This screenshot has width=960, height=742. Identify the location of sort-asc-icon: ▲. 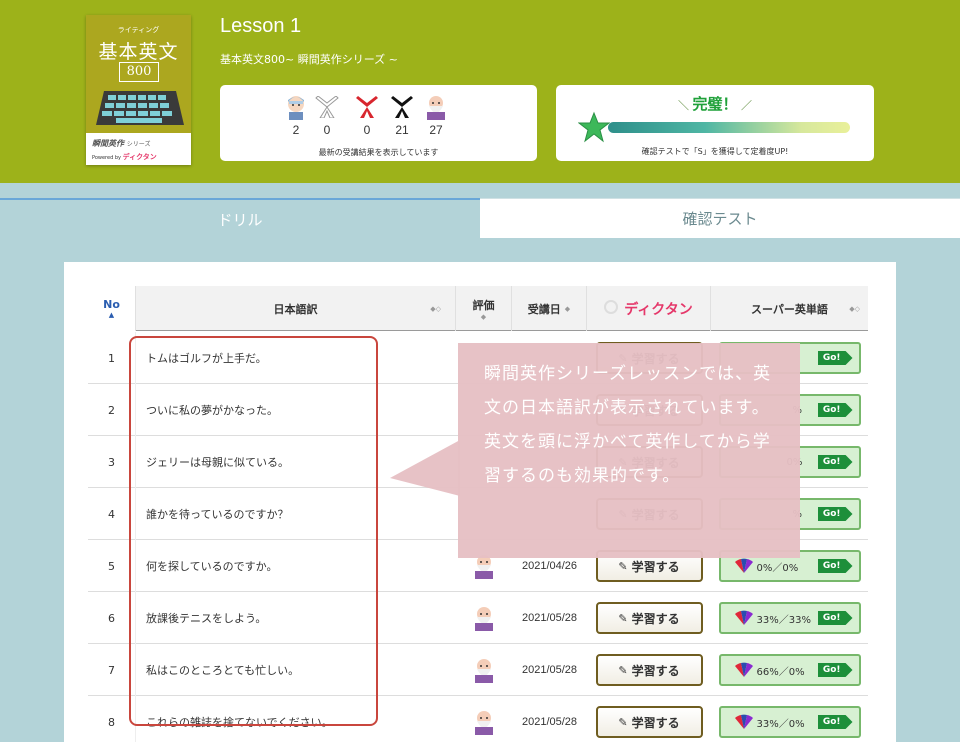
(111, 315).